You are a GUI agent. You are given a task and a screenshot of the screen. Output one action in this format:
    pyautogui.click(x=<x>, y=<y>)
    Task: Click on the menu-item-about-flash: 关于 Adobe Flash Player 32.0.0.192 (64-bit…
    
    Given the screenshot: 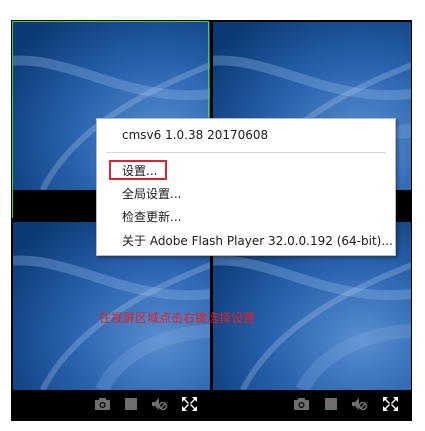 What is the action you would take?
    pyautogui.click(x=257, y=241)
    